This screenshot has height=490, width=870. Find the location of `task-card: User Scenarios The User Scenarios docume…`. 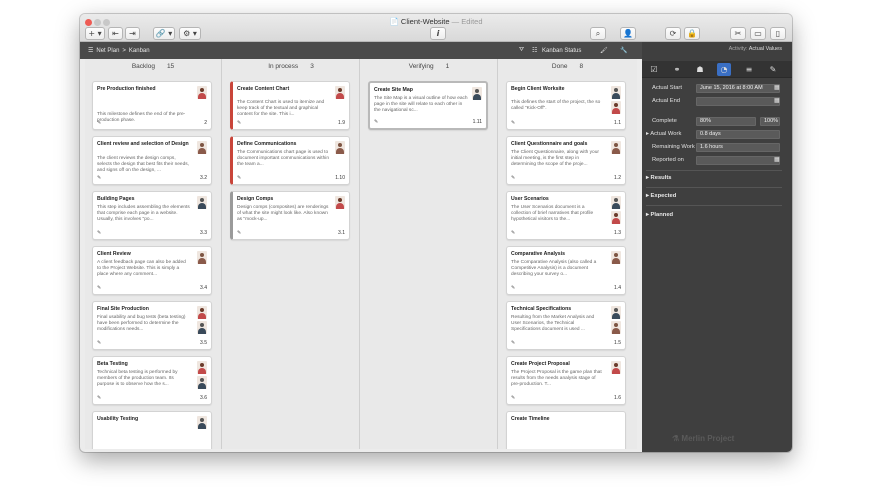

task-card: User Scenarios The User Scenarios docume… is located at coordinates (566, 215).